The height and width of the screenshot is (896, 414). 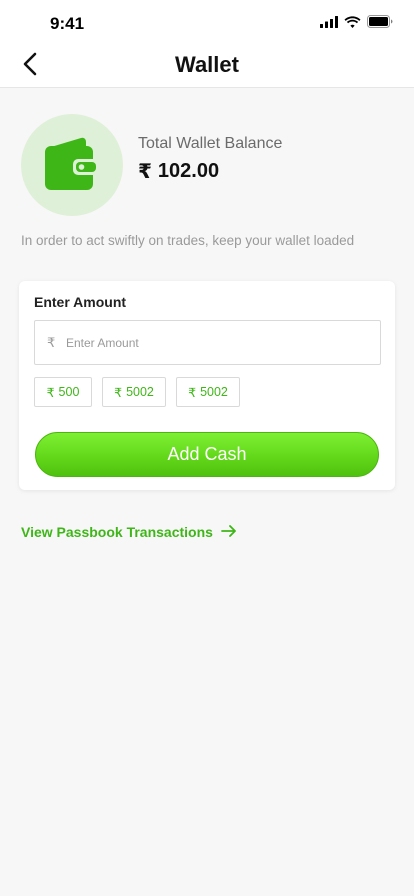 What do you see at coordinates (329, 24) in the screenshot?
I see `signal-icon` at bounding box center [329, 24].